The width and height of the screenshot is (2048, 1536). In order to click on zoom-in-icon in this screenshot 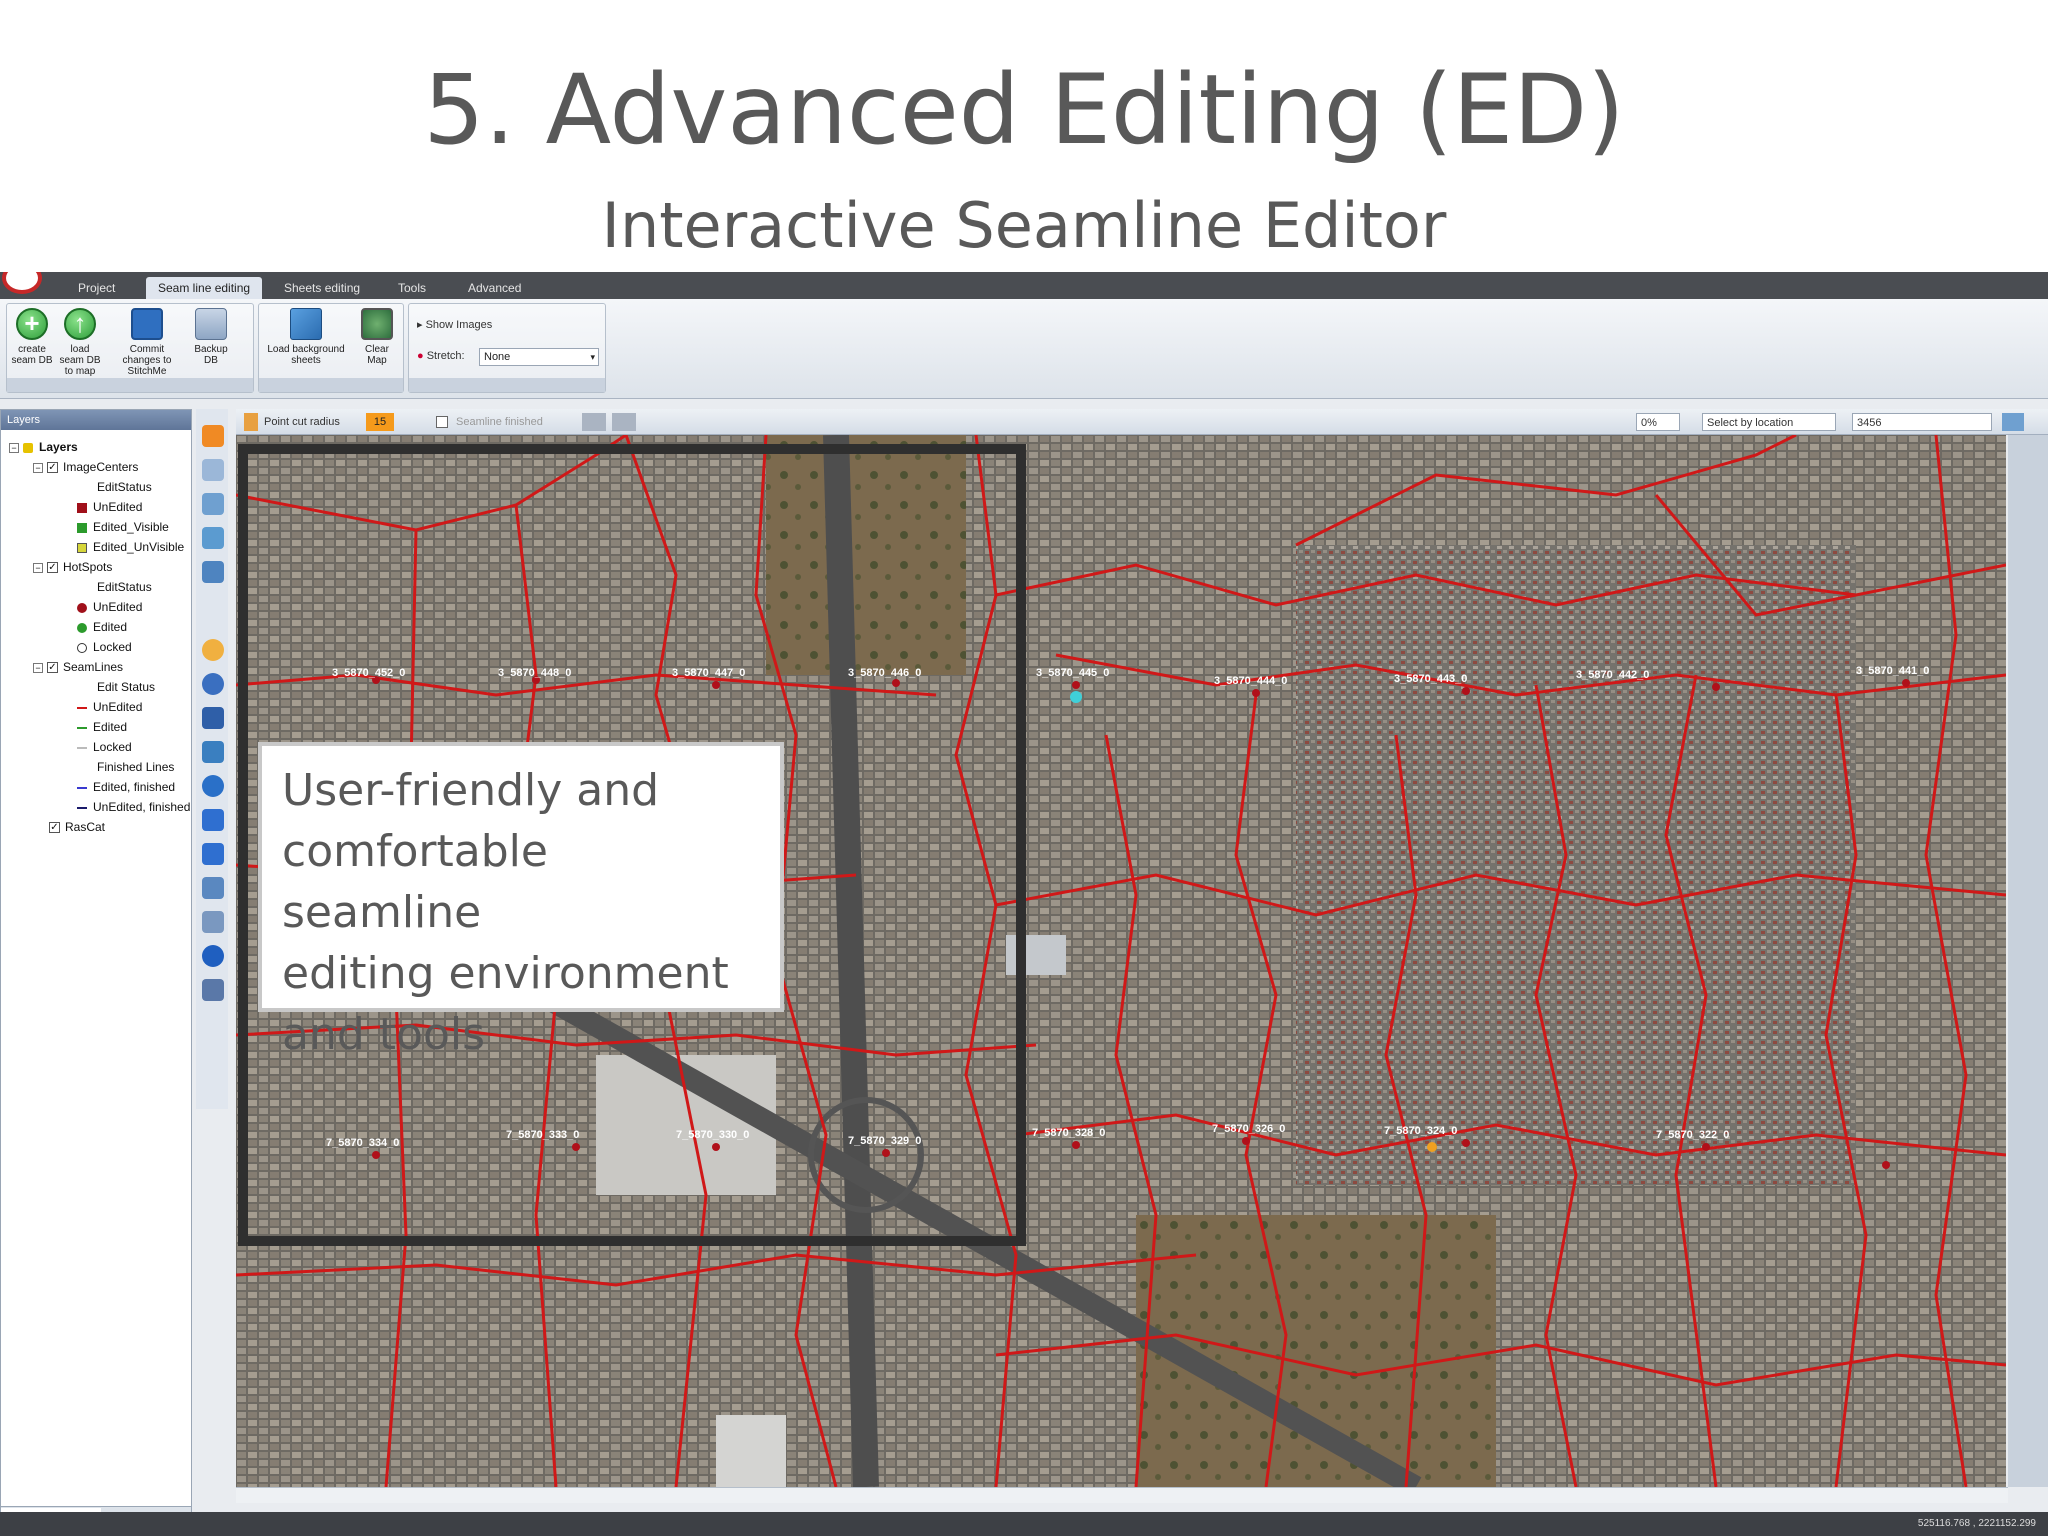, I will do `click(213, 470)`.